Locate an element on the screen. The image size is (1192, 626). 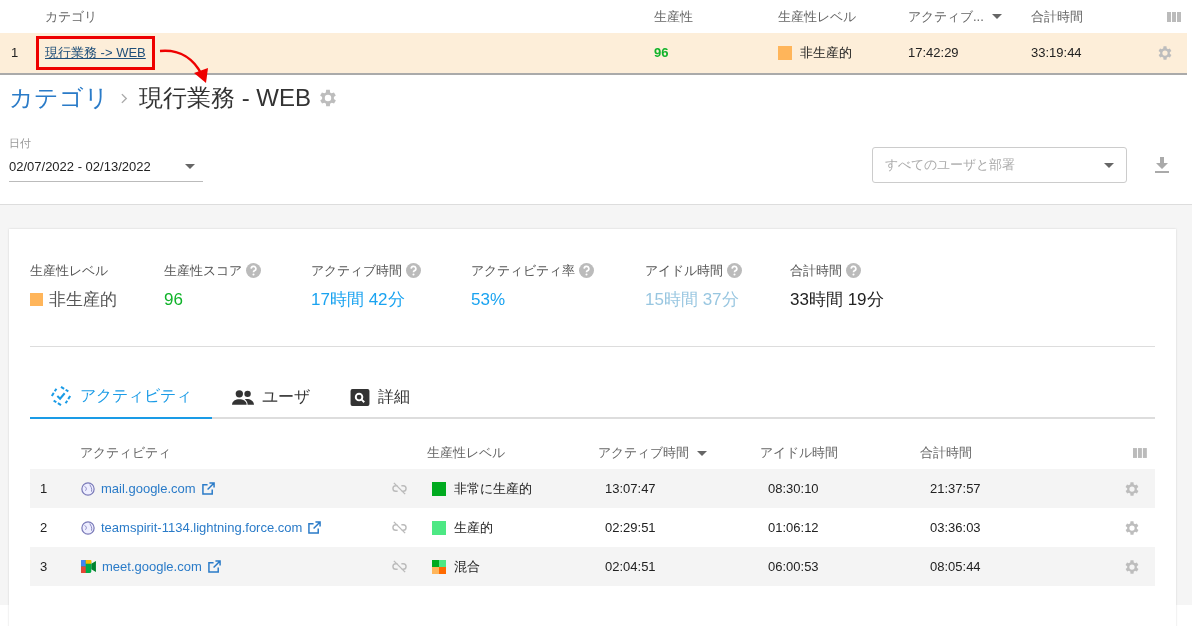
date-value: 02/07/2022 - 02/13/2022 is located at coordinates (80, 166).